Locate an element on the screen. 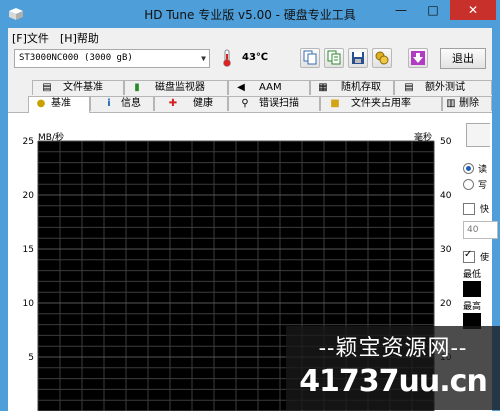 The image size is (500, 411). tab-error-scan: ⚲ 错误扫描 is located at coordinates (274, 103).